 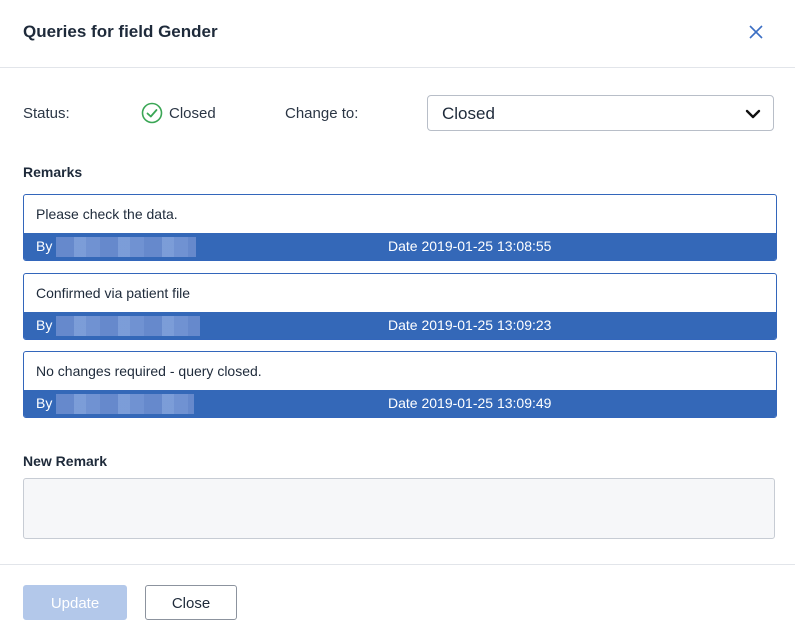 What do you see at coordinates (152, 113) in the screenshot?
I see `check-circle-icon` at bounding box center [152, 113].